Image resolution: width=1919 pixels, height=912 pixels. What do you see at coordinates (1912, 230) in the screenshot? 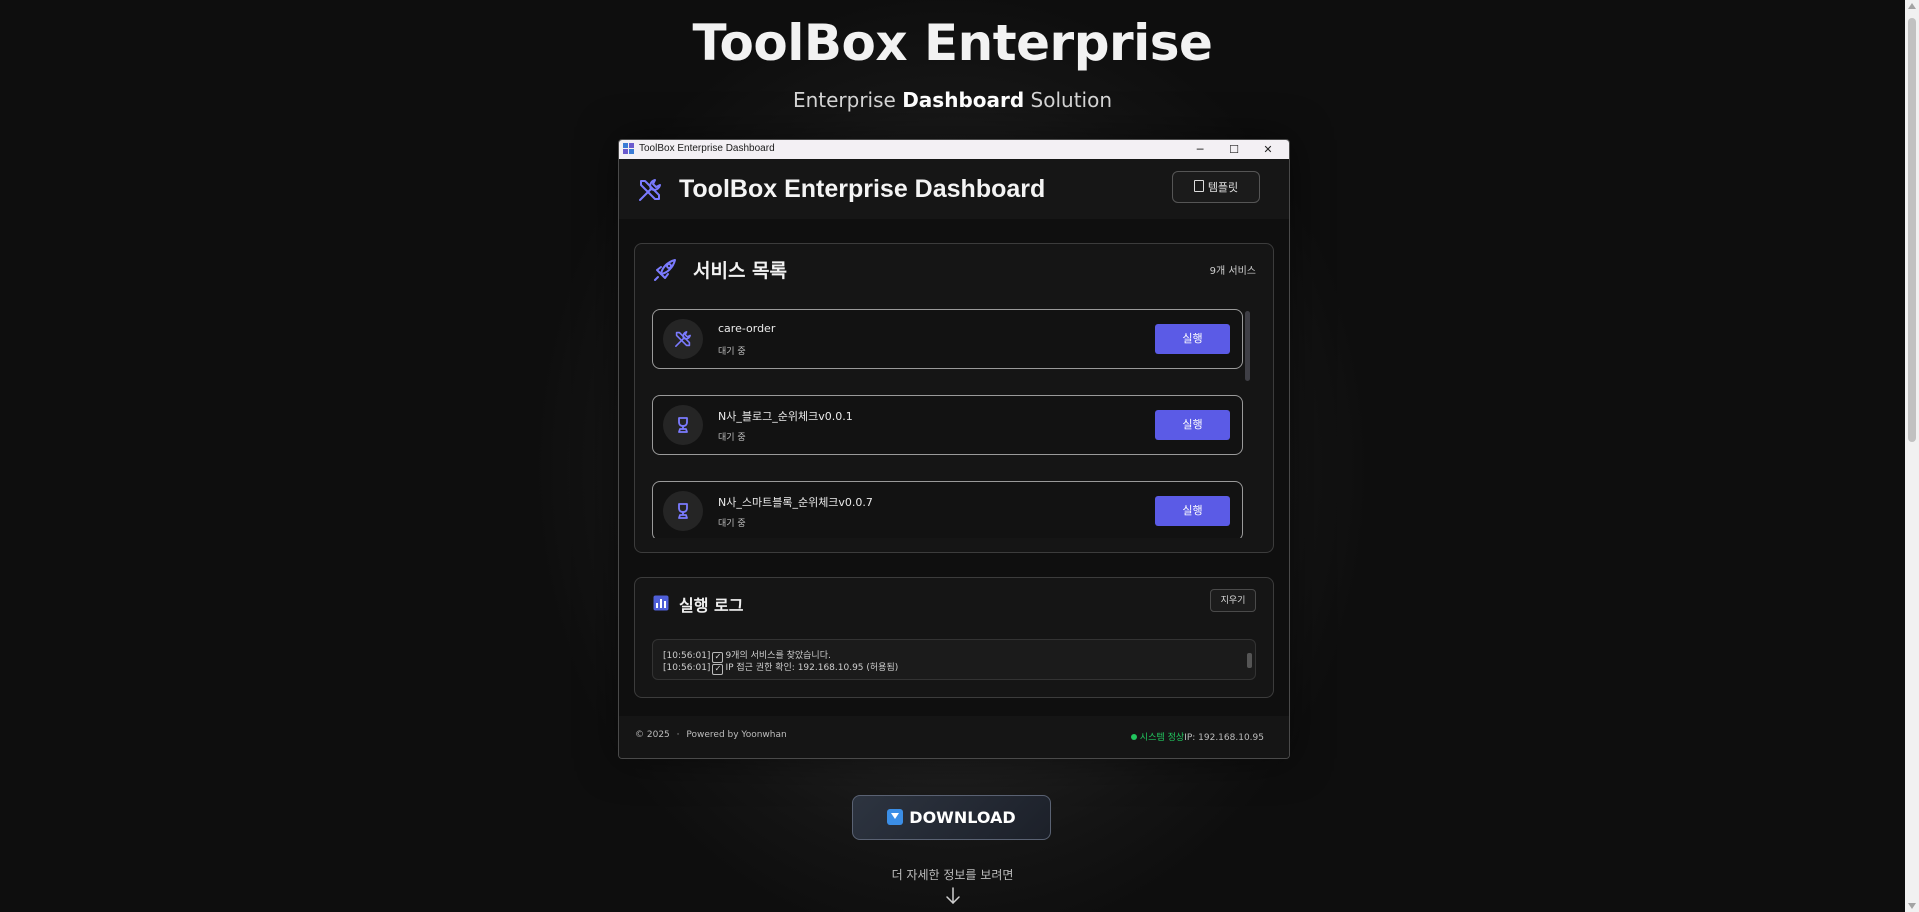
I see `page-scroll-thumb` at bounding box center [1912, 230].